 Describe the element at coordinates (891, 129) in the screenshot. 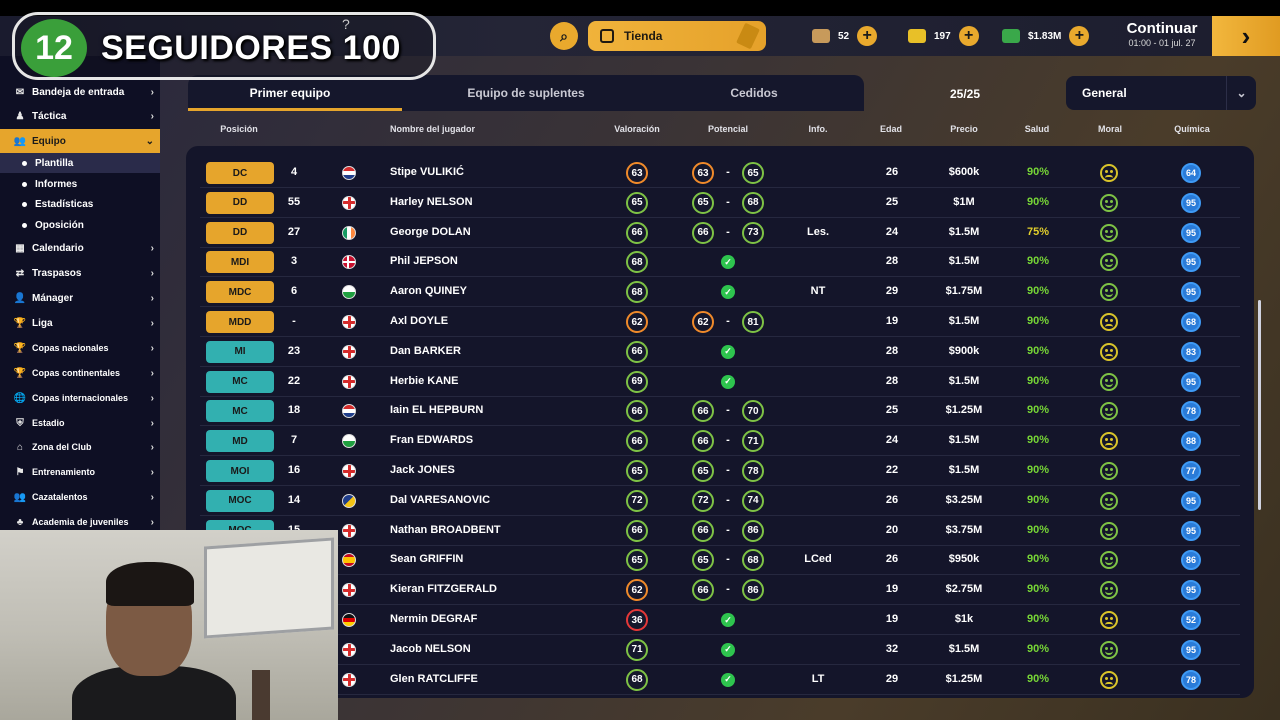

I see `col-header-age: Edad` at that location.